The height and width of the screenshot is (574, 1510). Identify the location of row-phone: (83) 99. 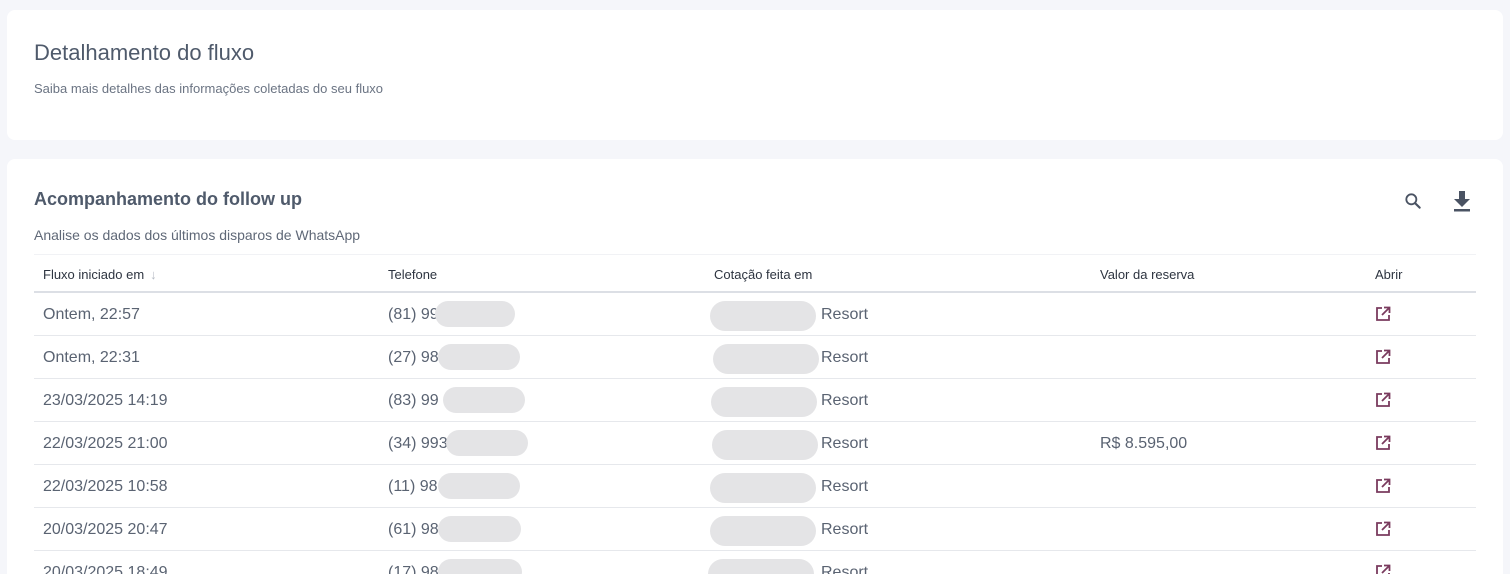
(413, 400).